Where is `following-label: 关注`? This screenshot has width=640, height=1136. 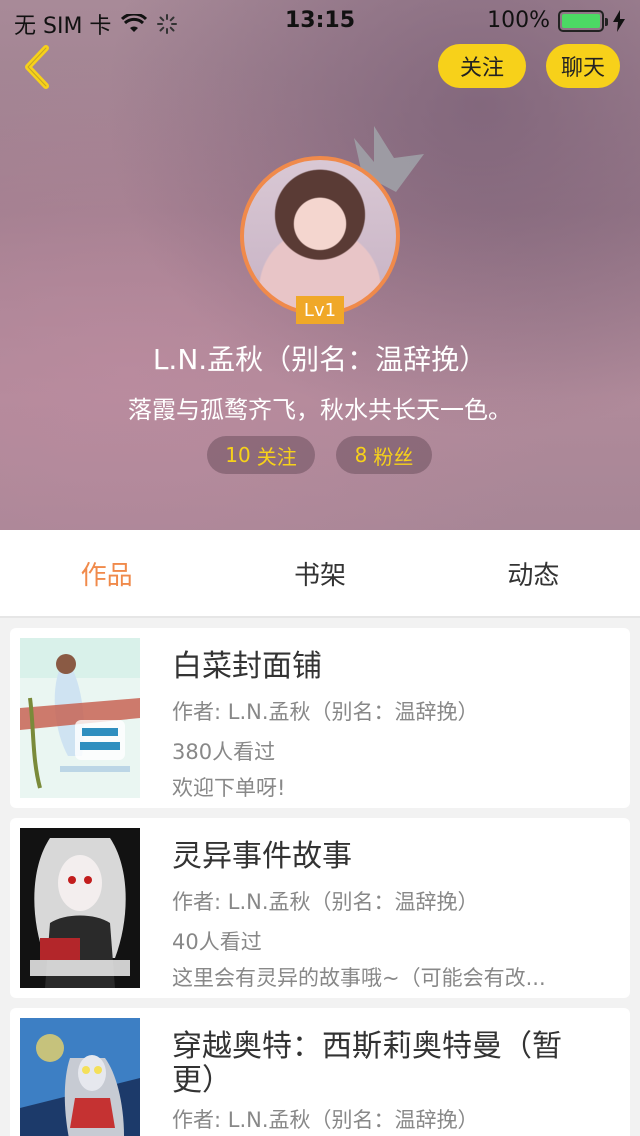
following-label: 关注 is located at coordinates (276, 456).